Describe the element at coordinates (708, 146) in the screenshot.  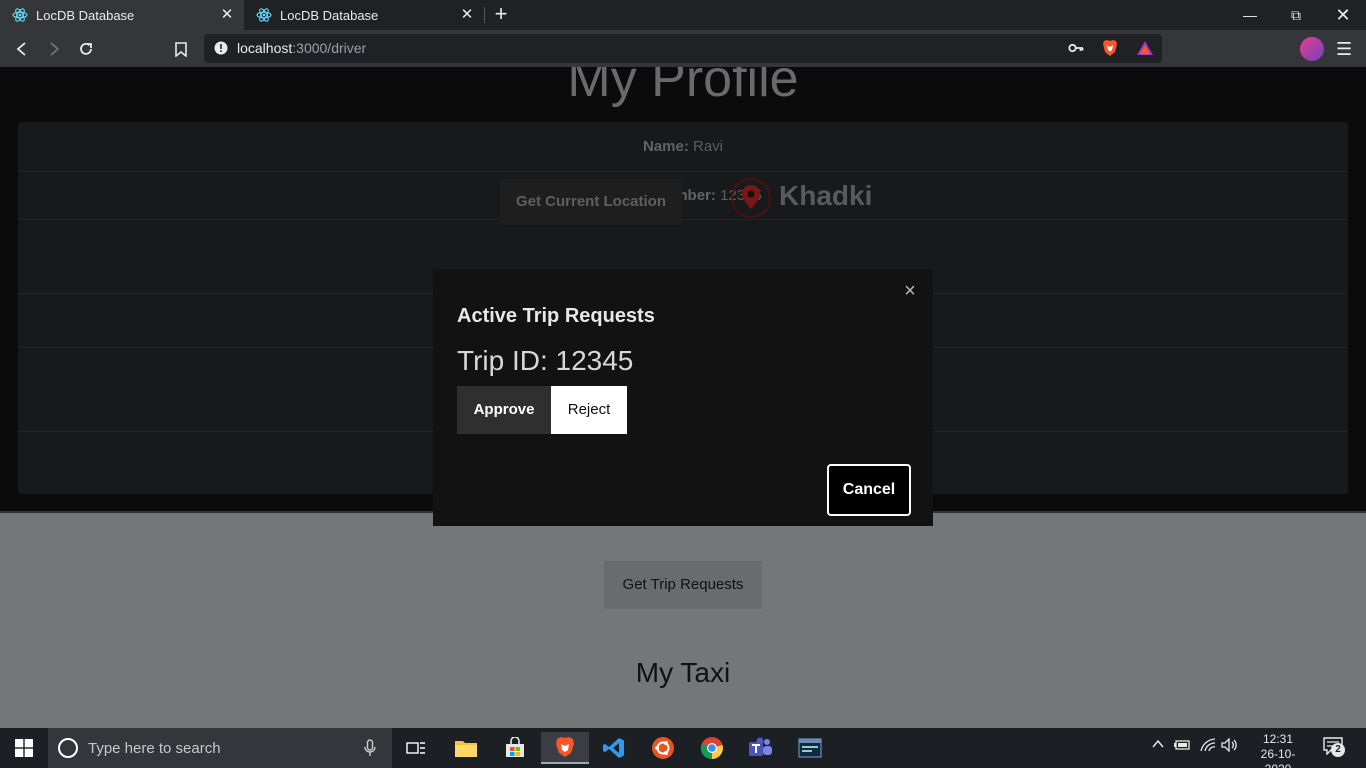
I see `name-value: Ravi` at that location.